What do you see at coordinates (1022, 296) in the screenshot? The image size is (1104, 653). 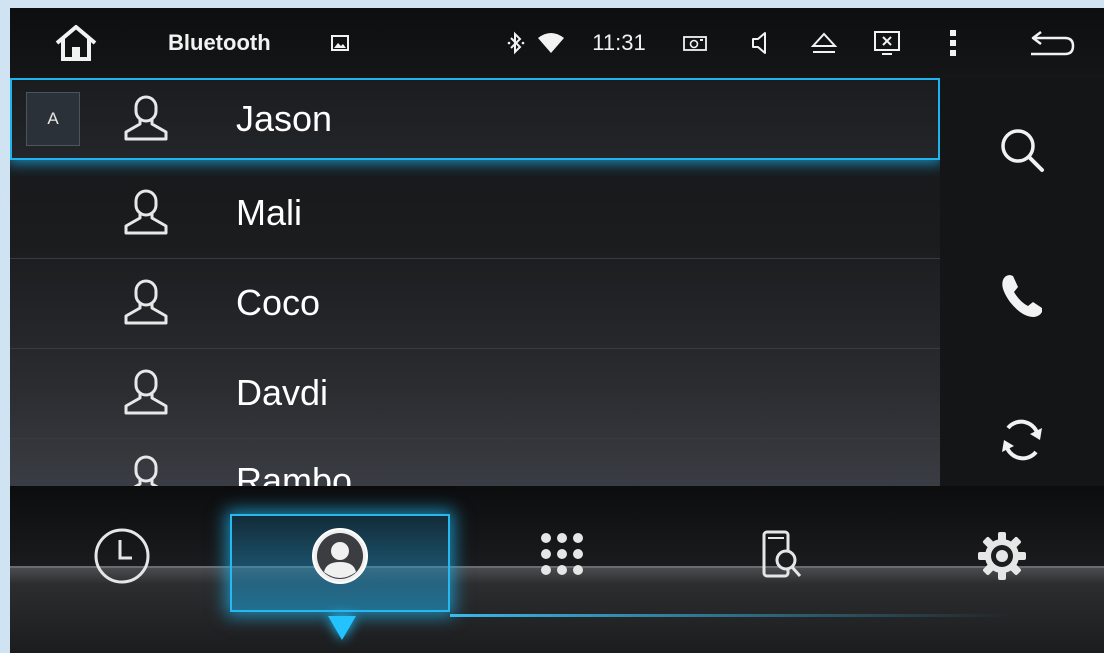 I see `call-icon` at bounding box center [1022, 296].